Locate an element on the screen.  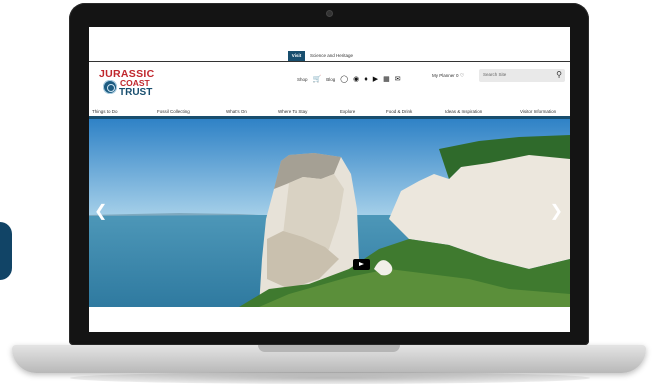
blog-link: Blog is located at coordinates (330, 79).